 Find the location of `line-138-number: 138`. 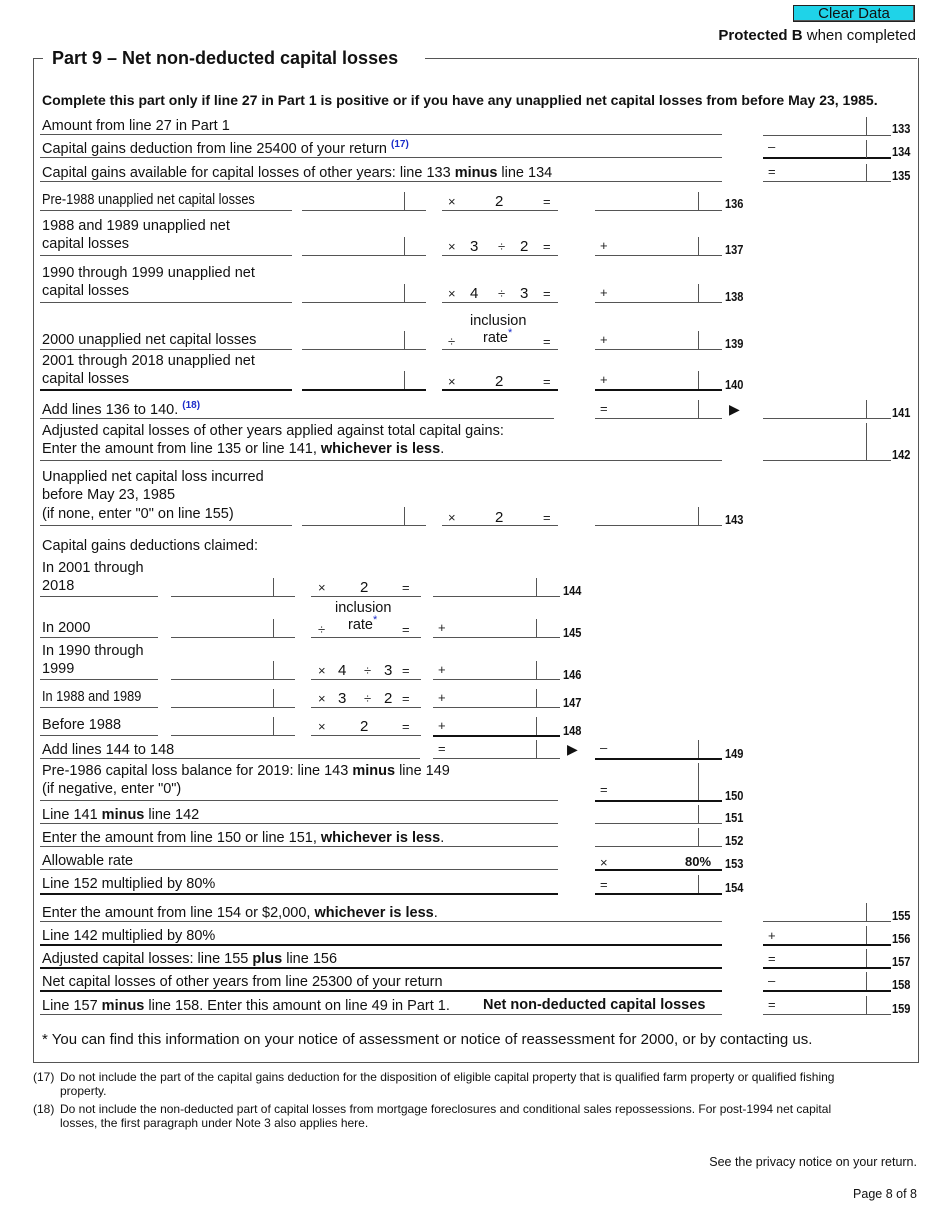

line-138-number: 138 is located at coordinates (734, 296).